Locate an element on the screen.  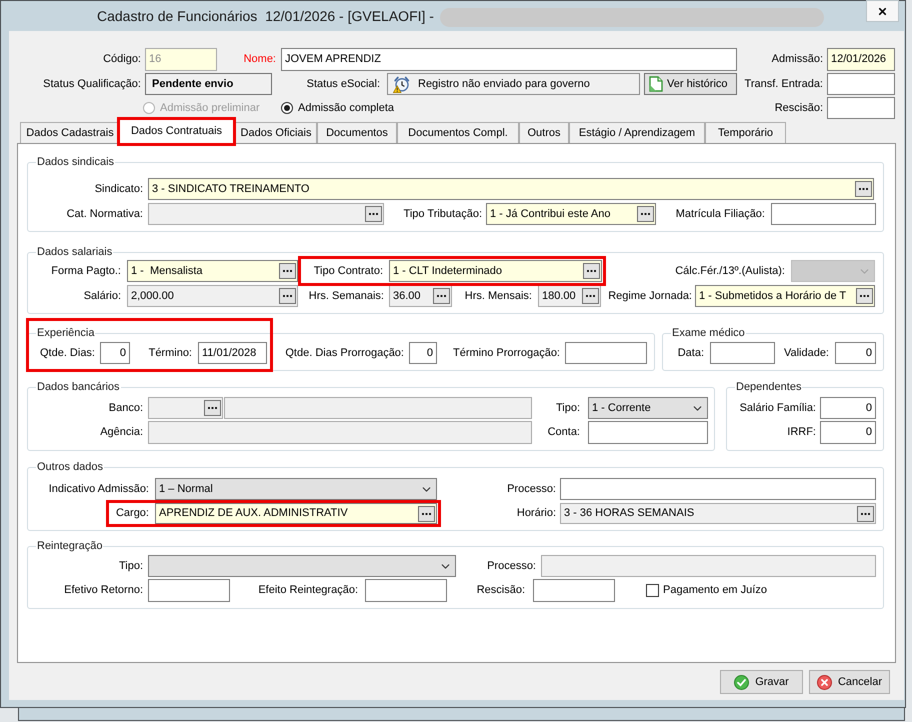
field-label: Tipo Tributação: is located at coordinates (443, 214).